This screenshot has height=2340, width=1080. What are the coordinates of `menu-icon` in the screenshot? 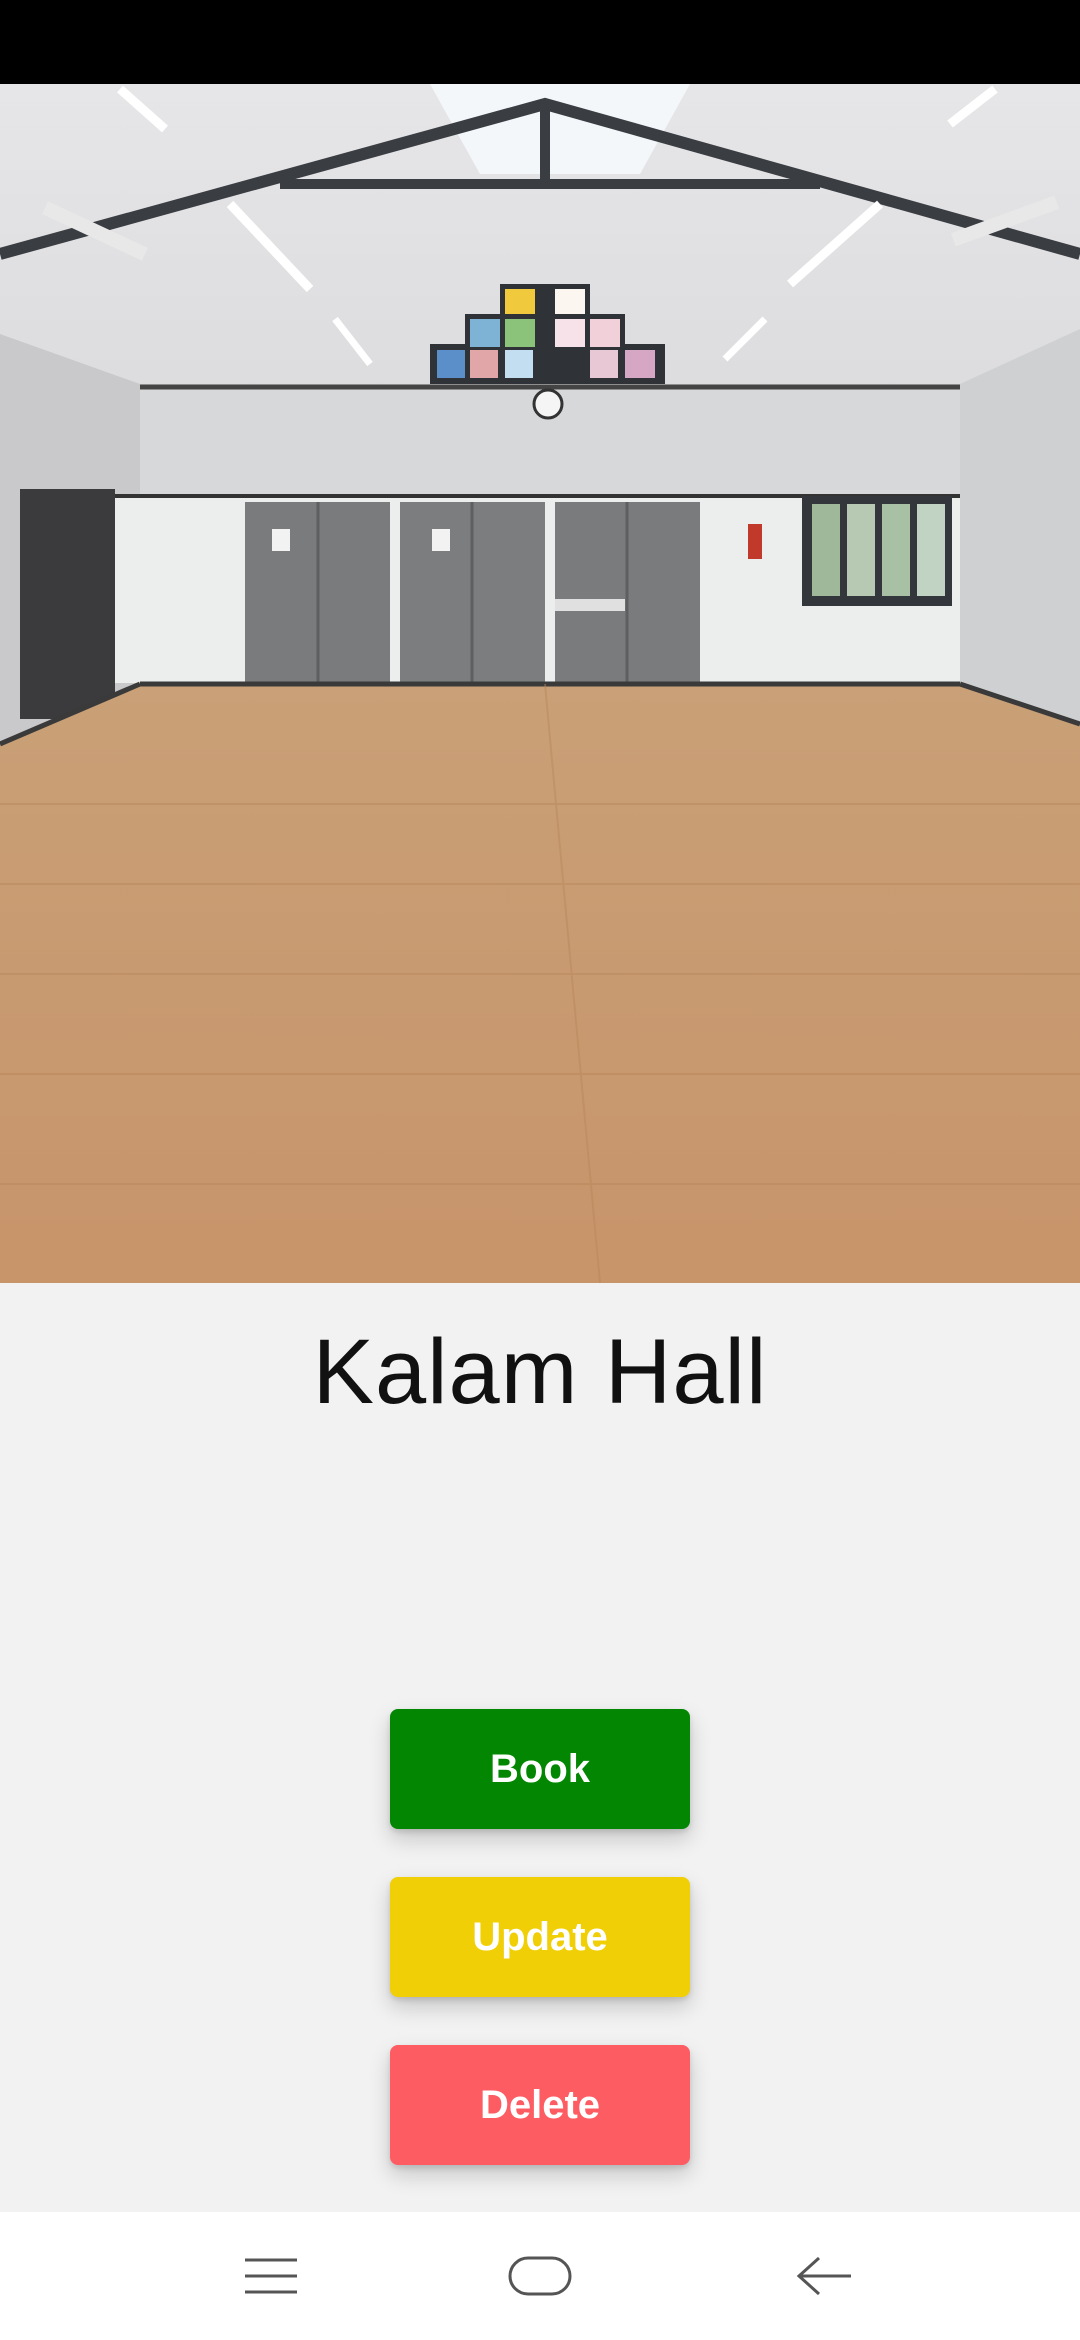 It's located at (271, 2276).